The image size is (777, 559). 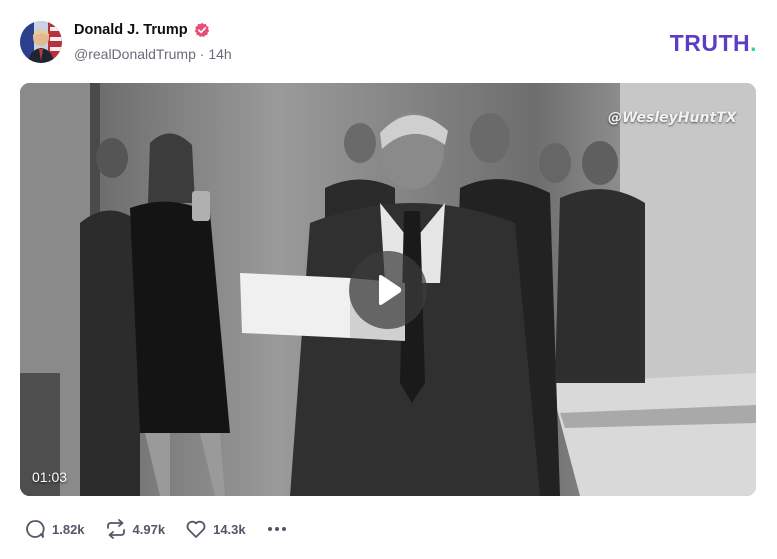 What do you see at coordinates (149, 529) in the screenshot?
I see `retruth-count: 4.97k` at bounding box center [149, 529].